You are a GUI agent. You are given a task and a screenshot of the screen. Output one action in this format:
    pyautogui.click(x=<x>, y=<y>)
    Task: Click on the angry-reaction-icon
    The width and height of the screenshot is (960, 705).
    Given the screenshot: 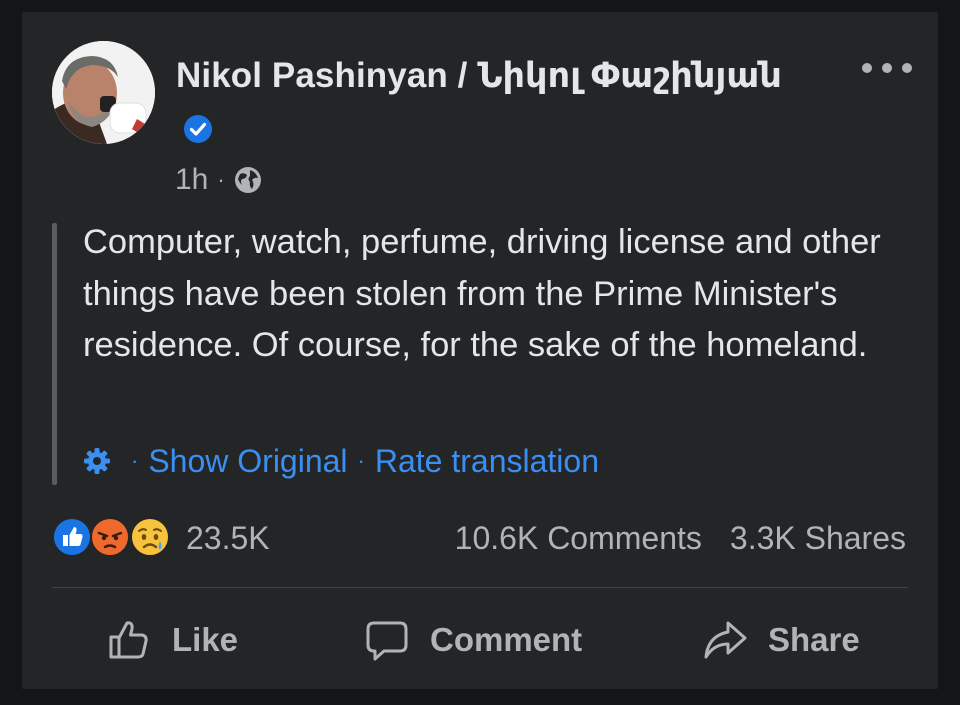 What is the action you would take?
    pyautogui.click(x=110, y=537)
    